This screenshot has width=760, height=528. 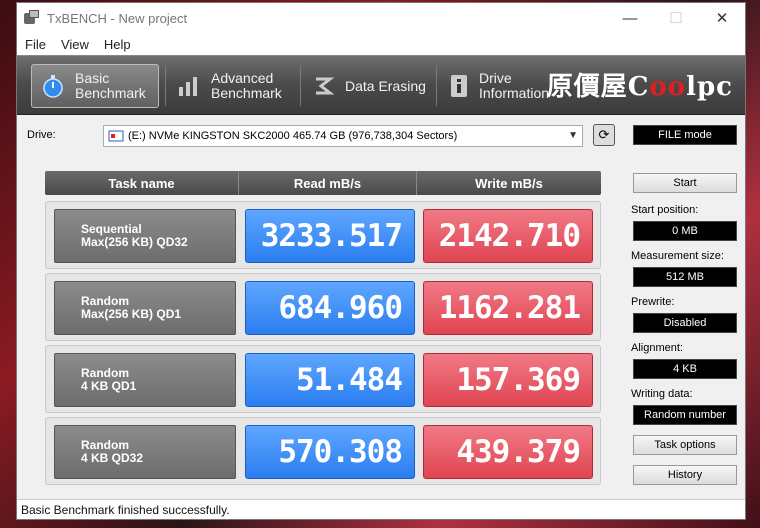 I want to click on task-button: Random 4 KB QD1, so click(x=145, y=380).